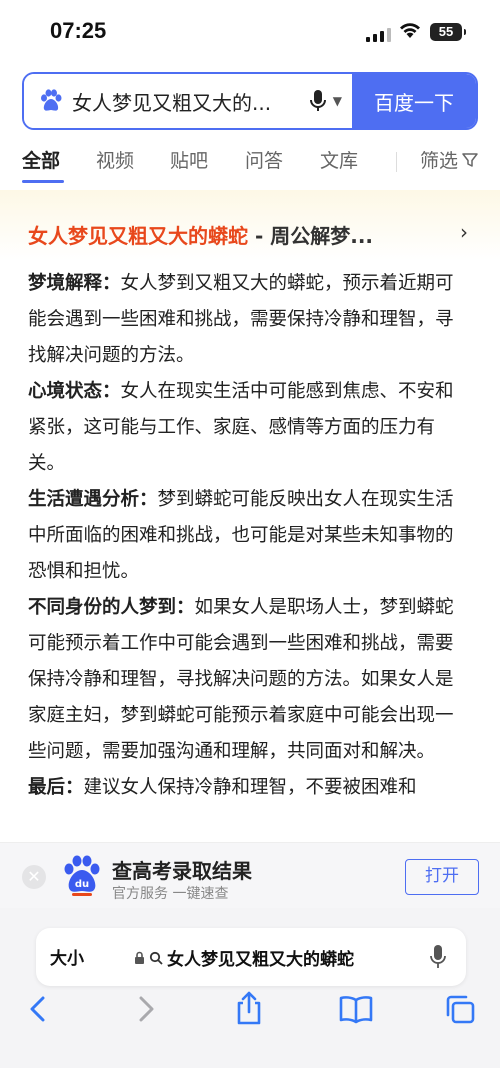 This screenshot has height=1068, width=500. Describe the element at coordinates (156, 958) in the screenshot. I see `search-icon` at that location.